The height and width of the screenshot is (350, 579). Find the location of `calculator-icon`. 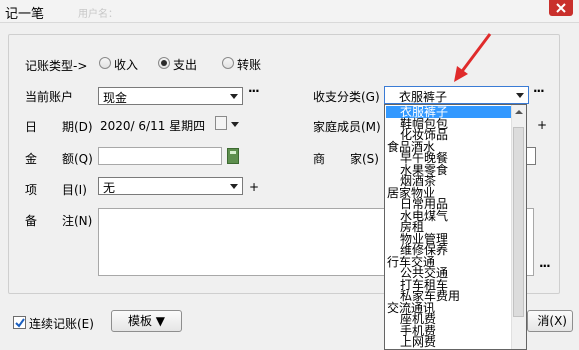

calculator-icon is located at coordinates (233, 156).